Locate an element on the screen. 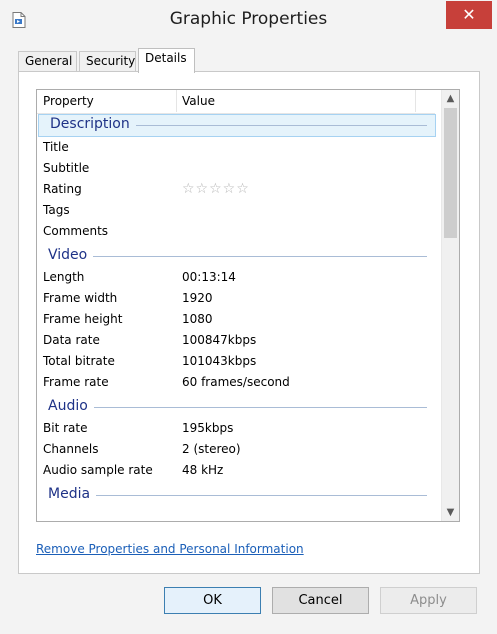  vertical-scrollbar: ▲ ▼ is located at coordinates (450, 305).